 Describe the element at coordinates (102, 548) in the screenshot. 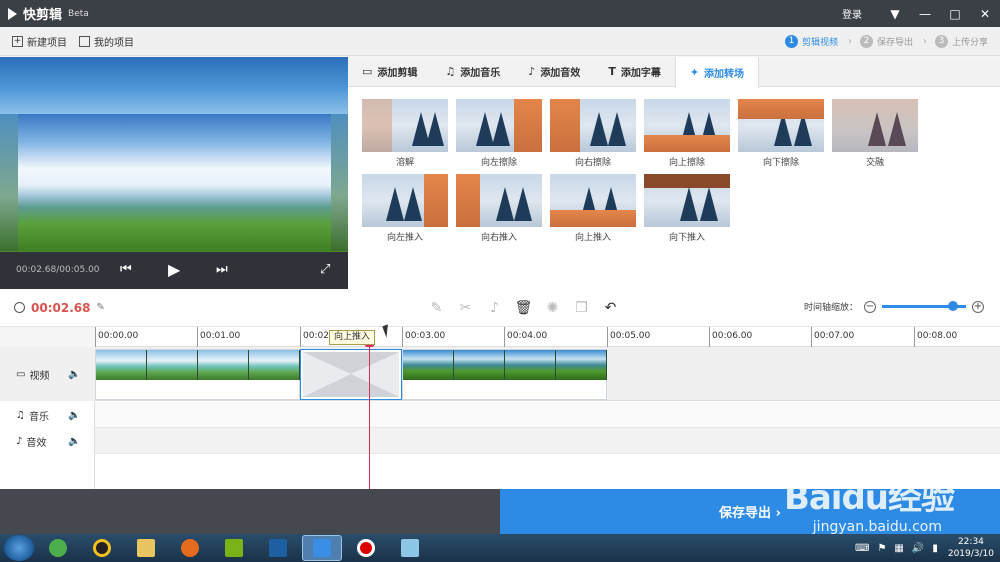

I see `taskbar-qq-icon` at that location.